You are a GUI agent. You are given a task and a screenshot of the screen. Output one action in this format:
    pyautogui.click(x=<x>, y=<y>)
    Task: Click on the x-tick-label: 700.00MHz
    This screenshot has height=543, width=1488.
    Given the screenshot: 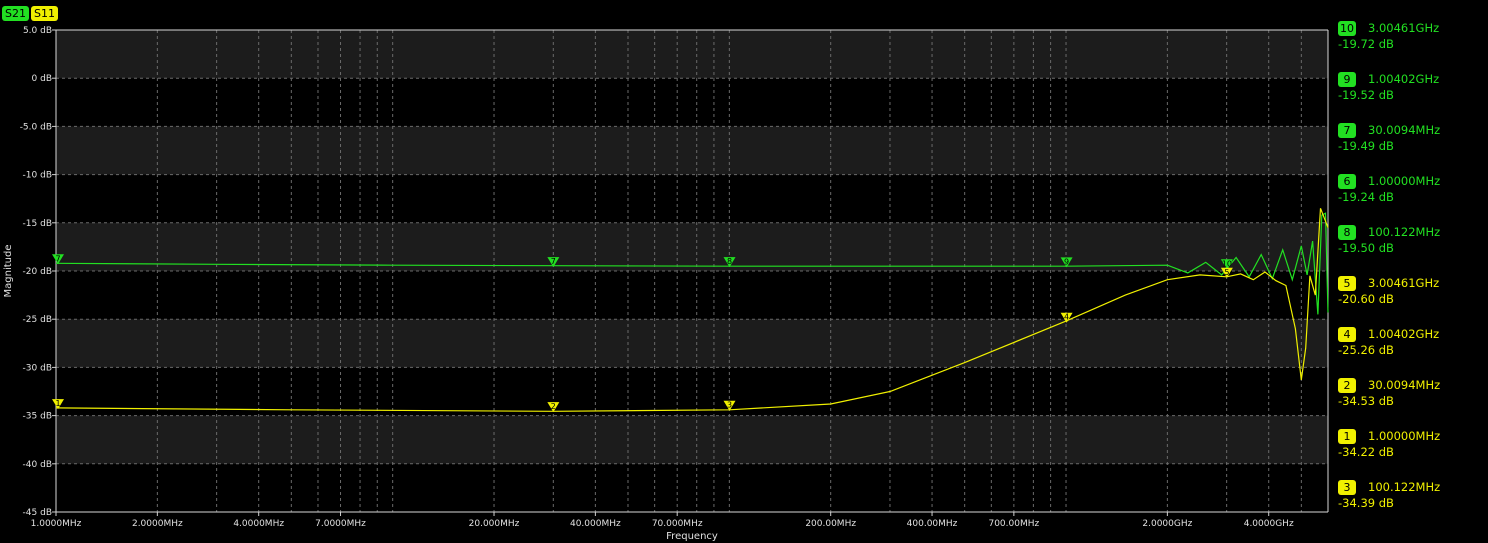 What is the action you would take?
    pyautogui.click(x=1013, y=524)
    